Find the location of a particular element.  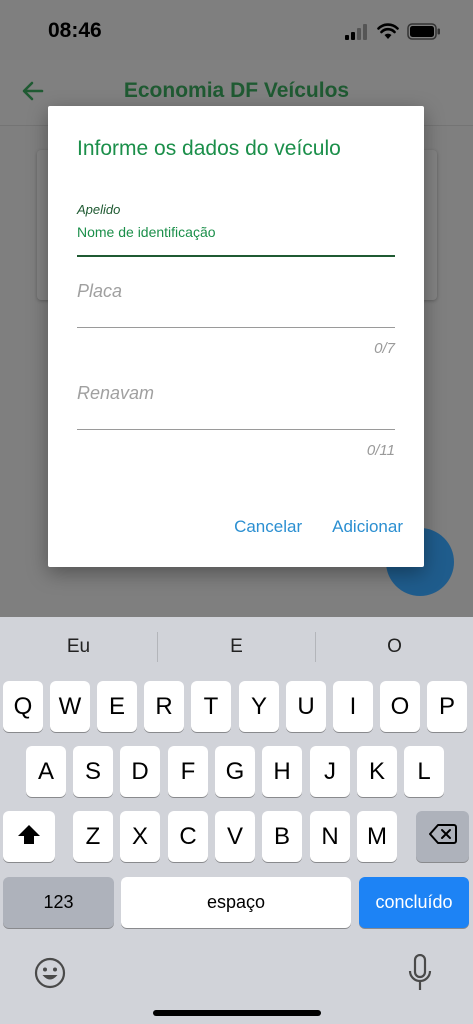

shift-icon is located at coordinates (29, 834).